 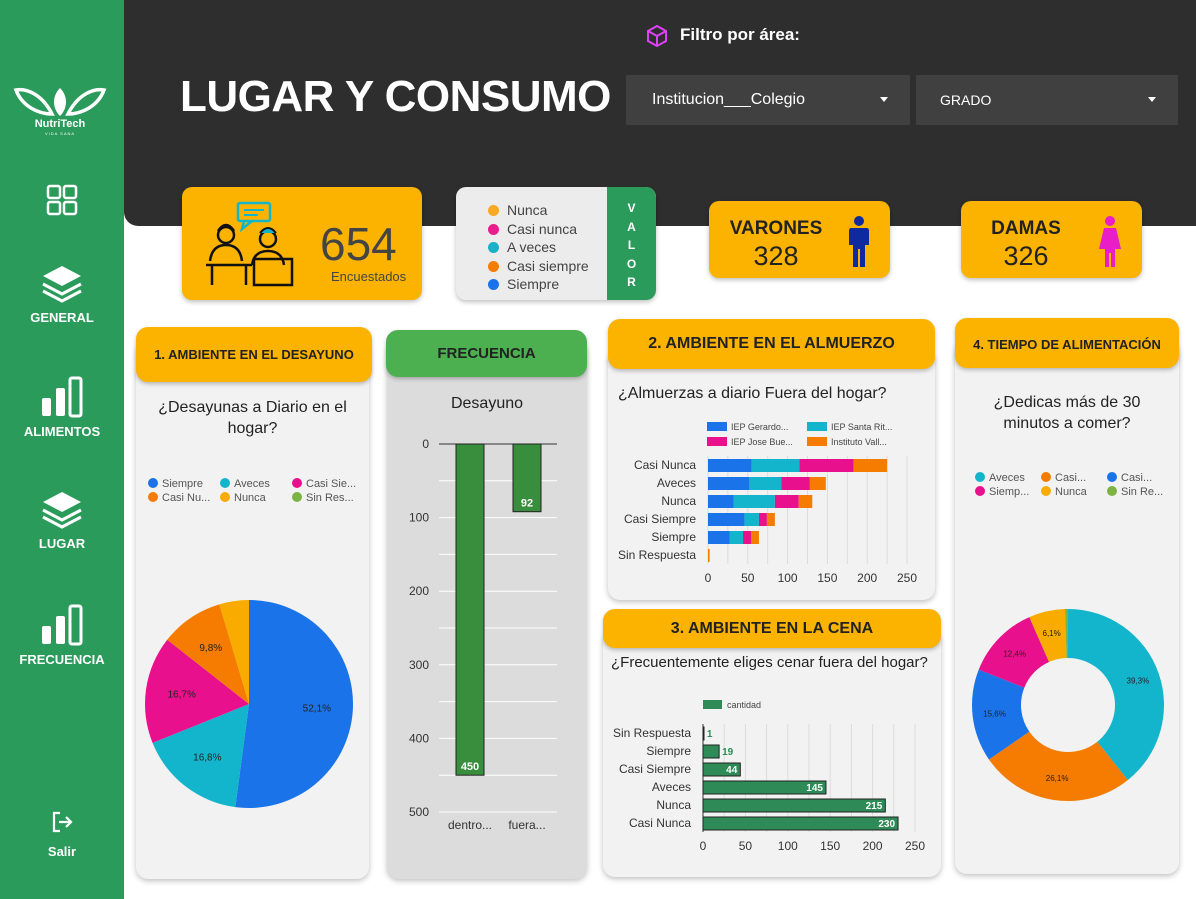 I want to click on y-category-label: Casi Siempre, so click(x=660, y=519).